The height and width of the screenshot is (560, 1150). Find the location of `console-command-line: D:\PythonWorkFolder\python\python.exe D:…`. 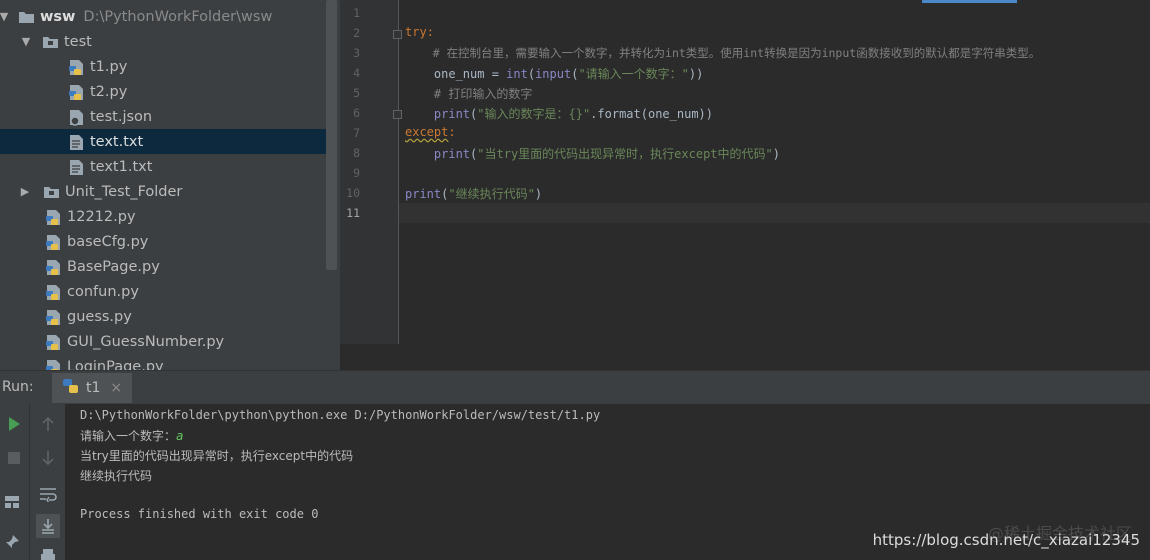

console-command-line: D:\PythonWorkFolder\python\python.exe D:… is located at coordinates (340, 415).